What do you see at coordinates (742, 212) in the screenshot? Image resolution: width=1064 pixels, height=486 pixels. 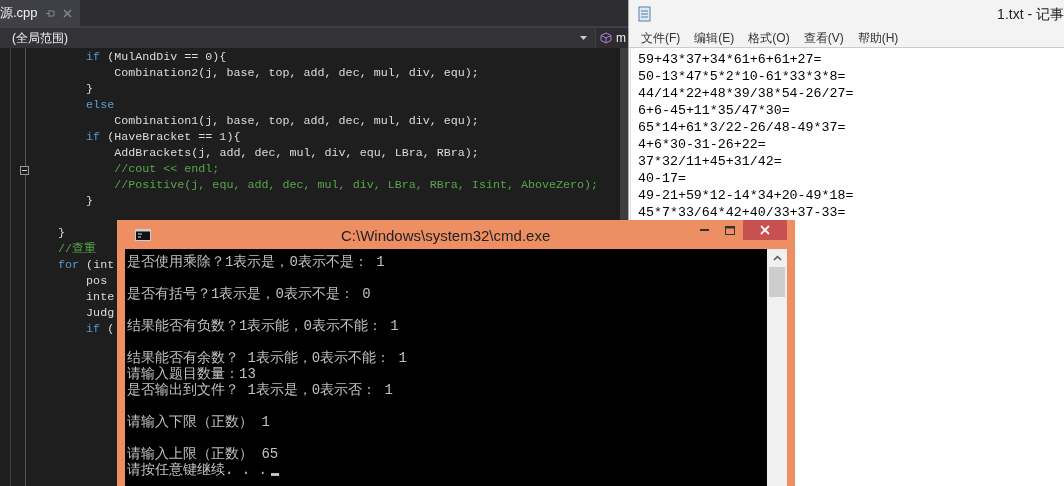 I see `text-line: 45*7*33/64*42+40/33+37-33=` at bounding box center [742, 212].